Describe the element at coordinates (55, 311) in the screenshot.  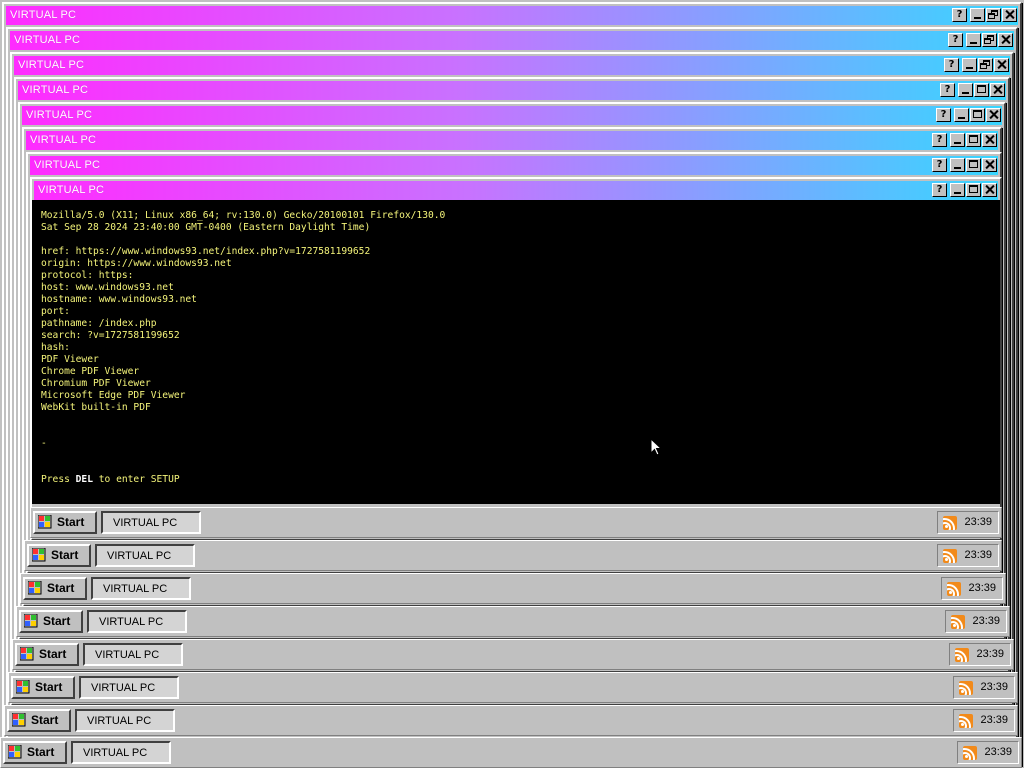
I see `terminal-line: port:` at that location.